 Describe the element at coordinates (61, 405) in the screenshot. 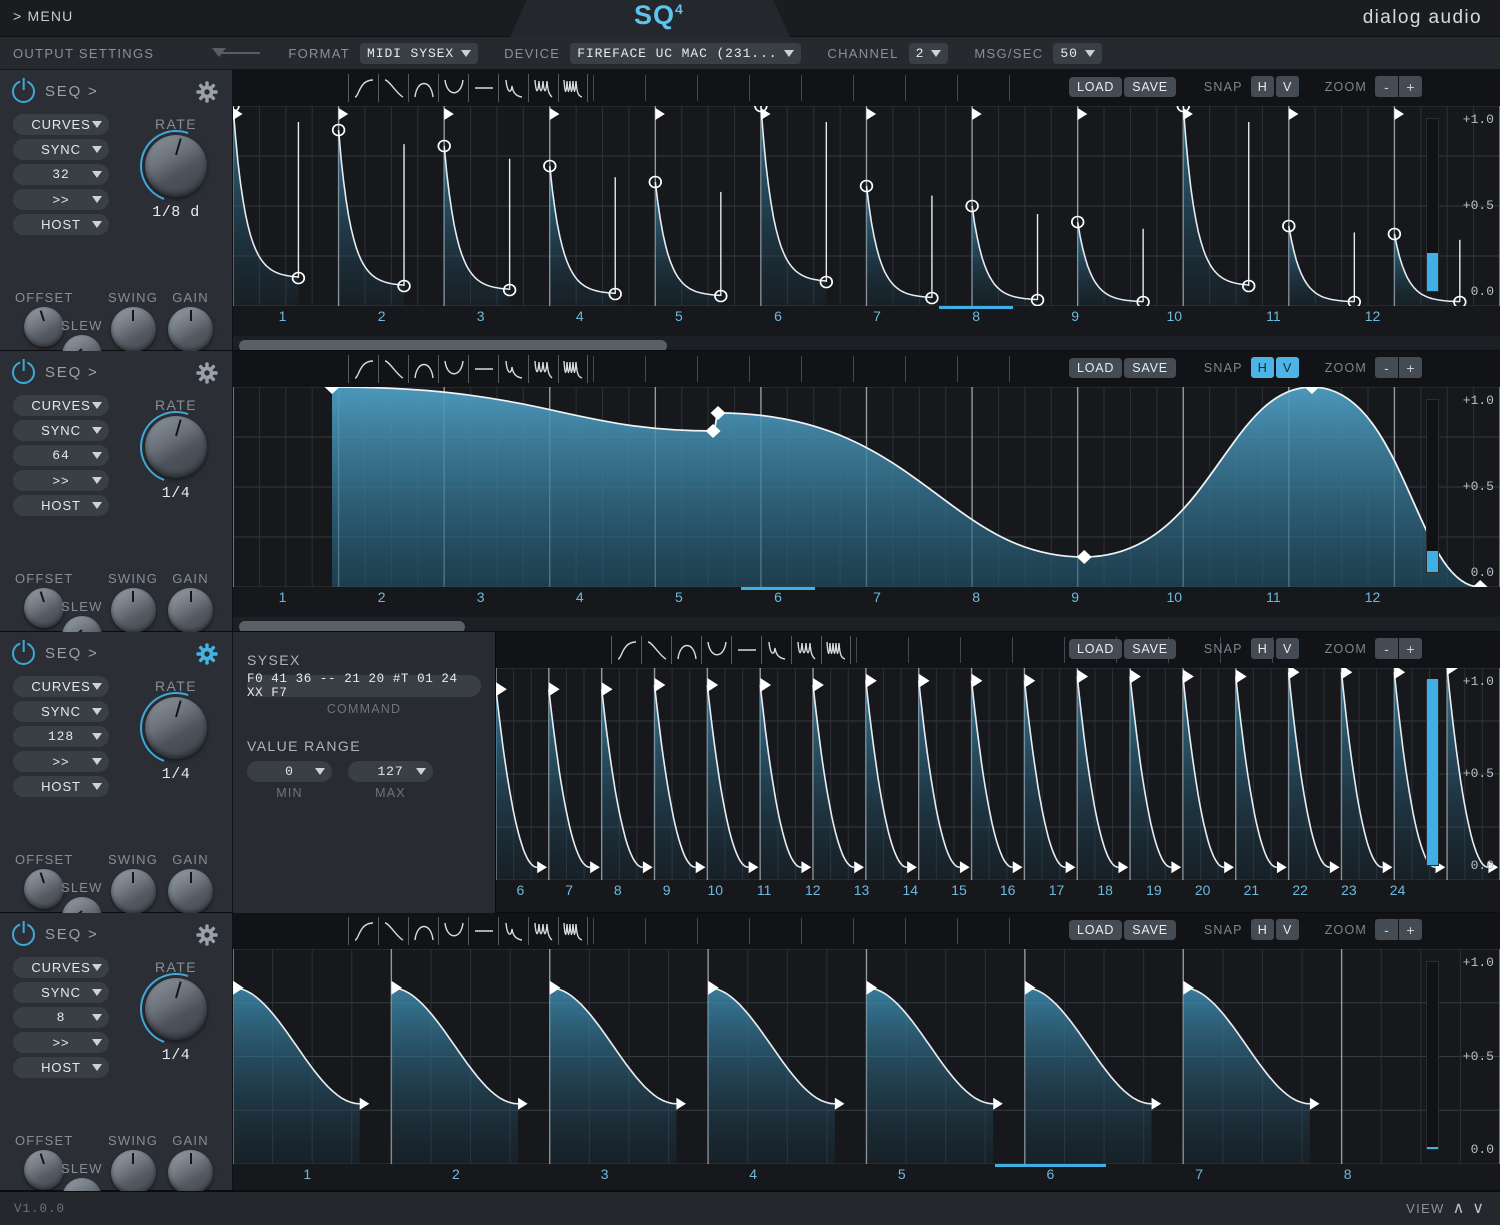

I see `mode-select-2: CURVES` at that location.